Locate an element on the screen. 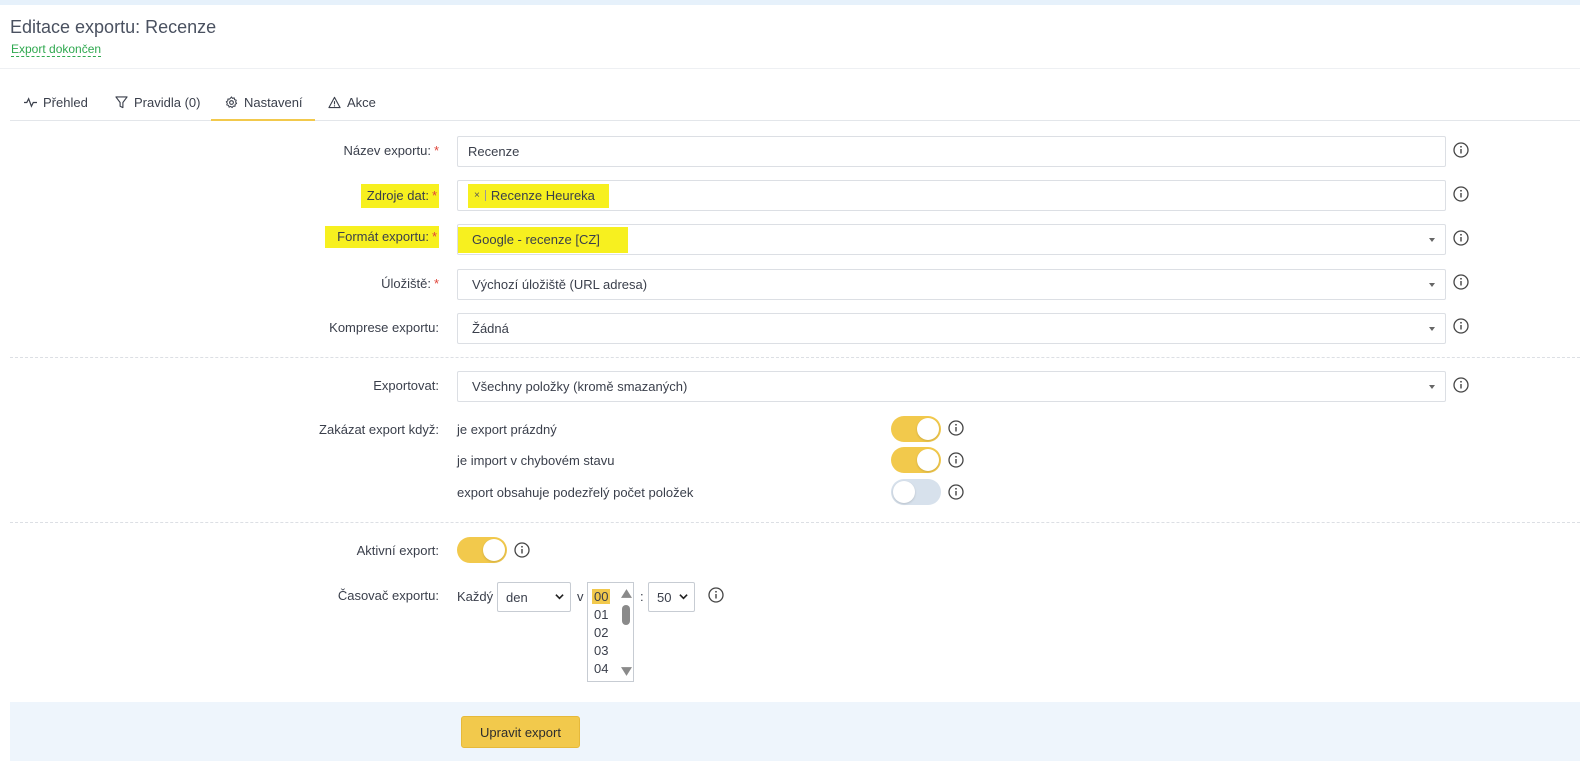  export-scope-value: Všechny položky (kromě smazaných) is located at coordinates (580, 386).